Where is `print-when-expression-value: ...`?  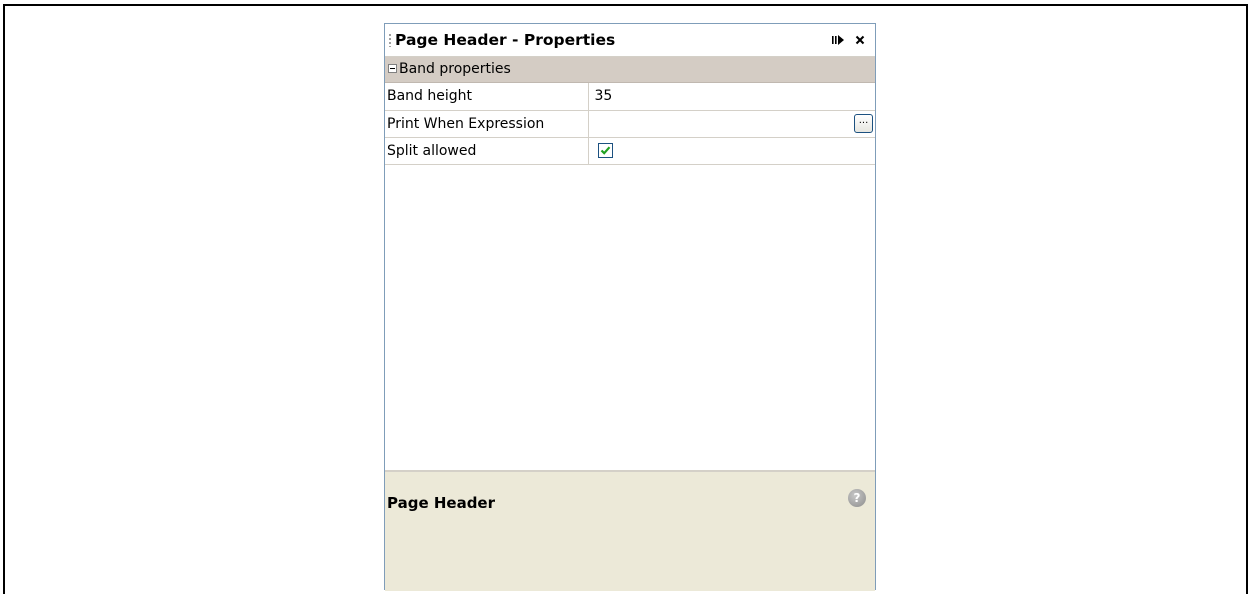 print-when-expression-value: ... is located at coordinates (731, 124).